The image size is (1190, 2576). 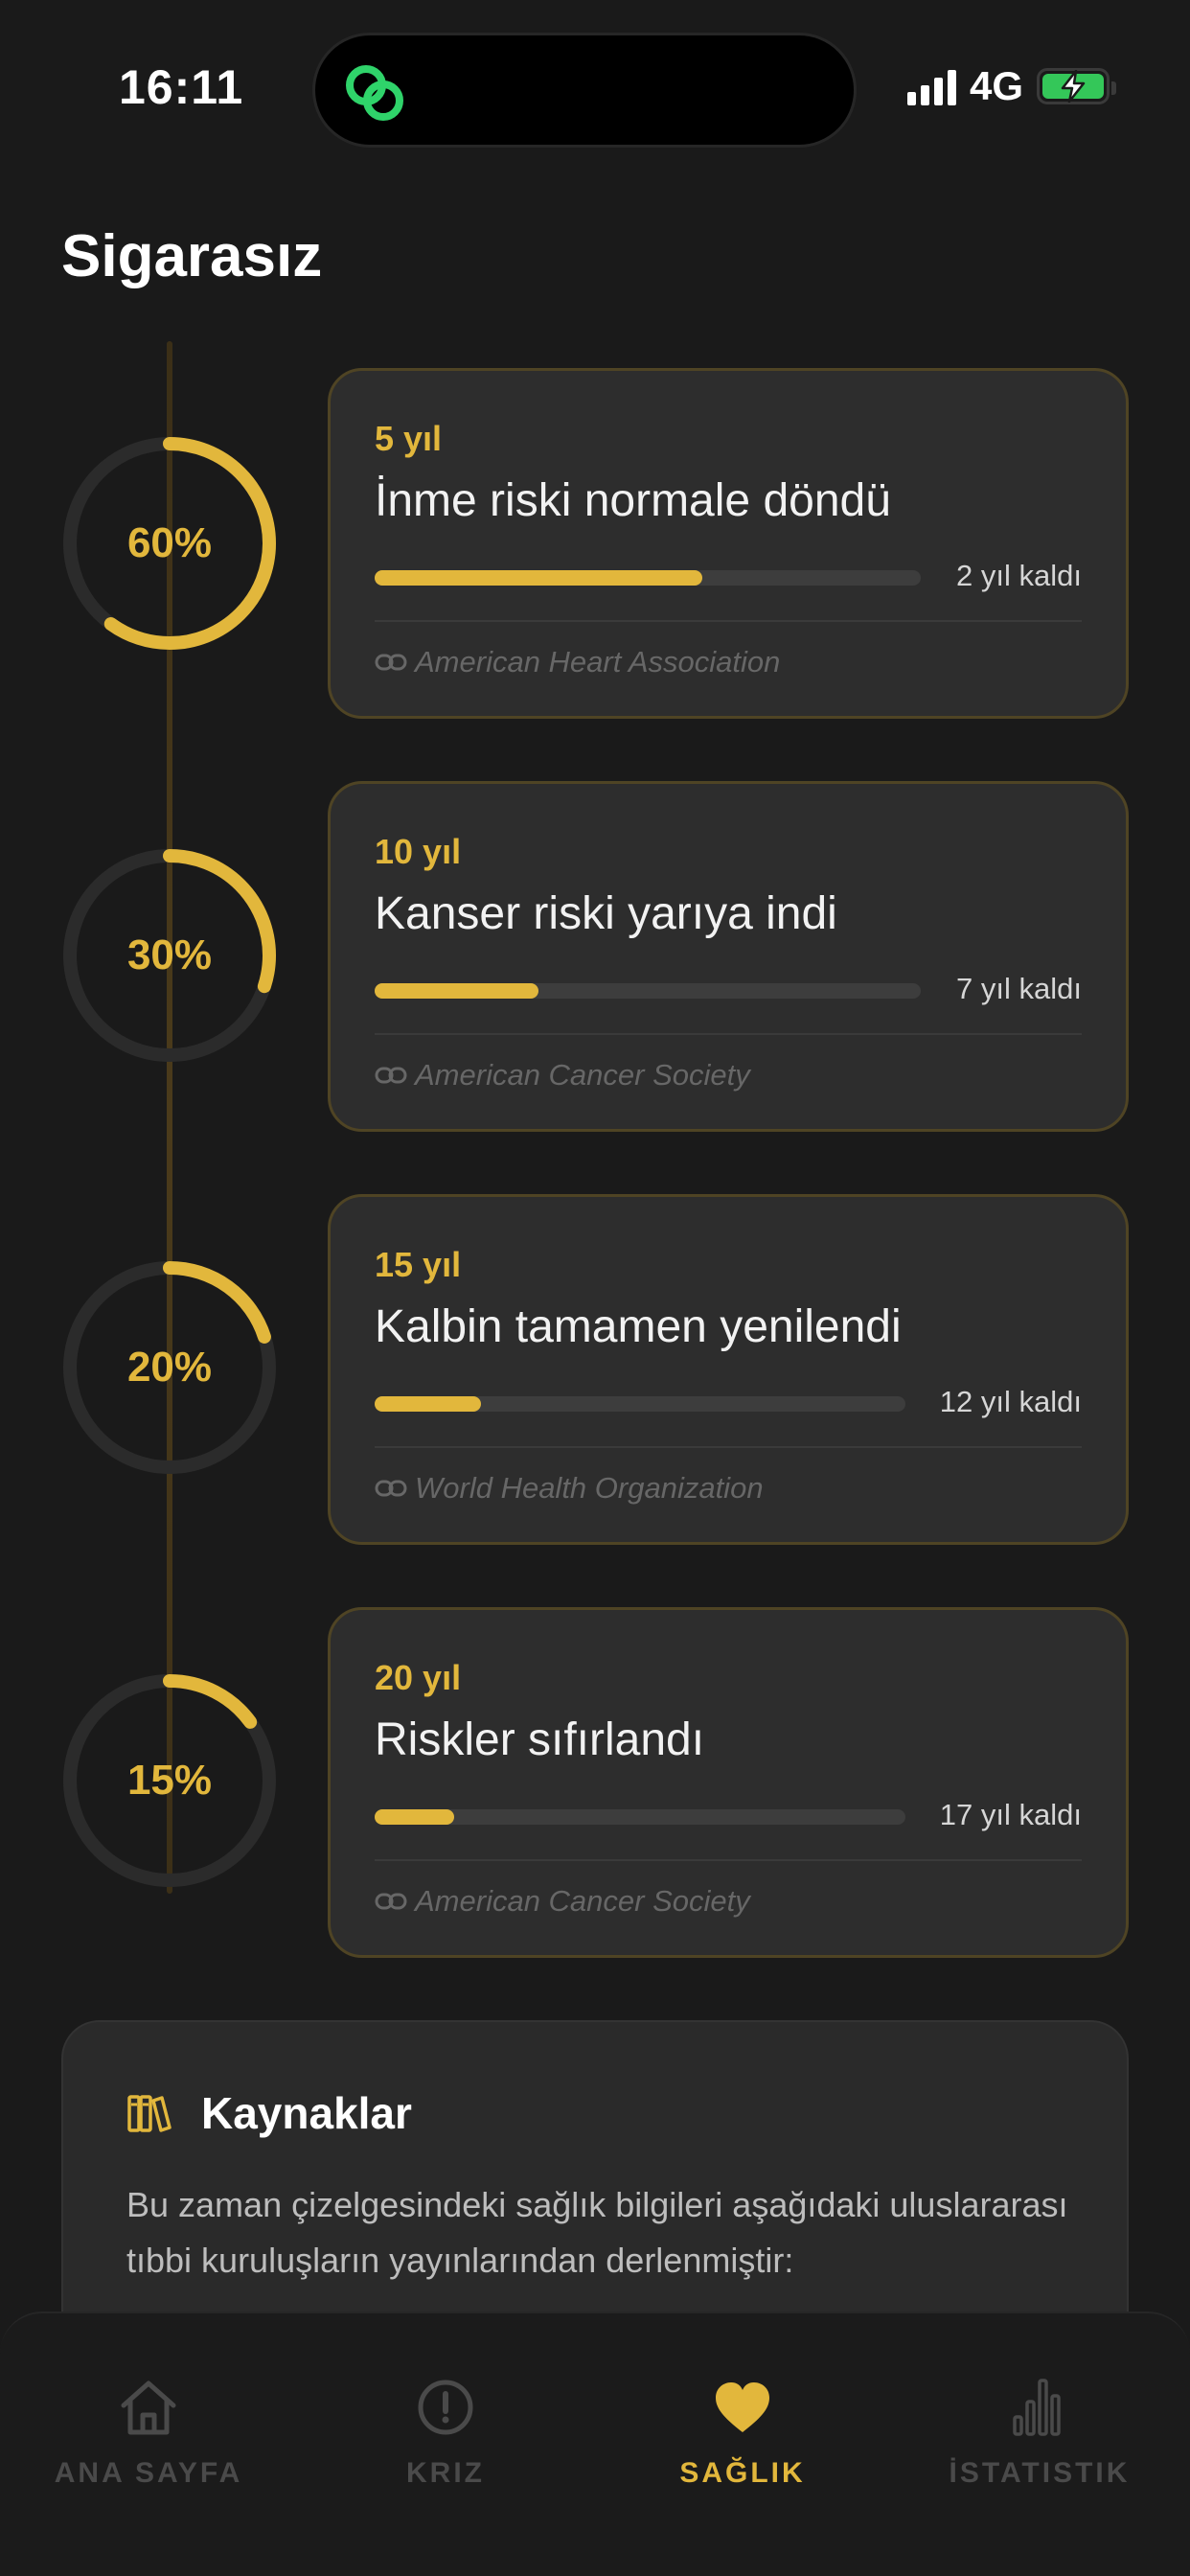 What do you see at coordinates (1019, 989) in the screenshot?
I see `remaining-time: 7 yıl kaldı` at bounding box center [1019, 989].